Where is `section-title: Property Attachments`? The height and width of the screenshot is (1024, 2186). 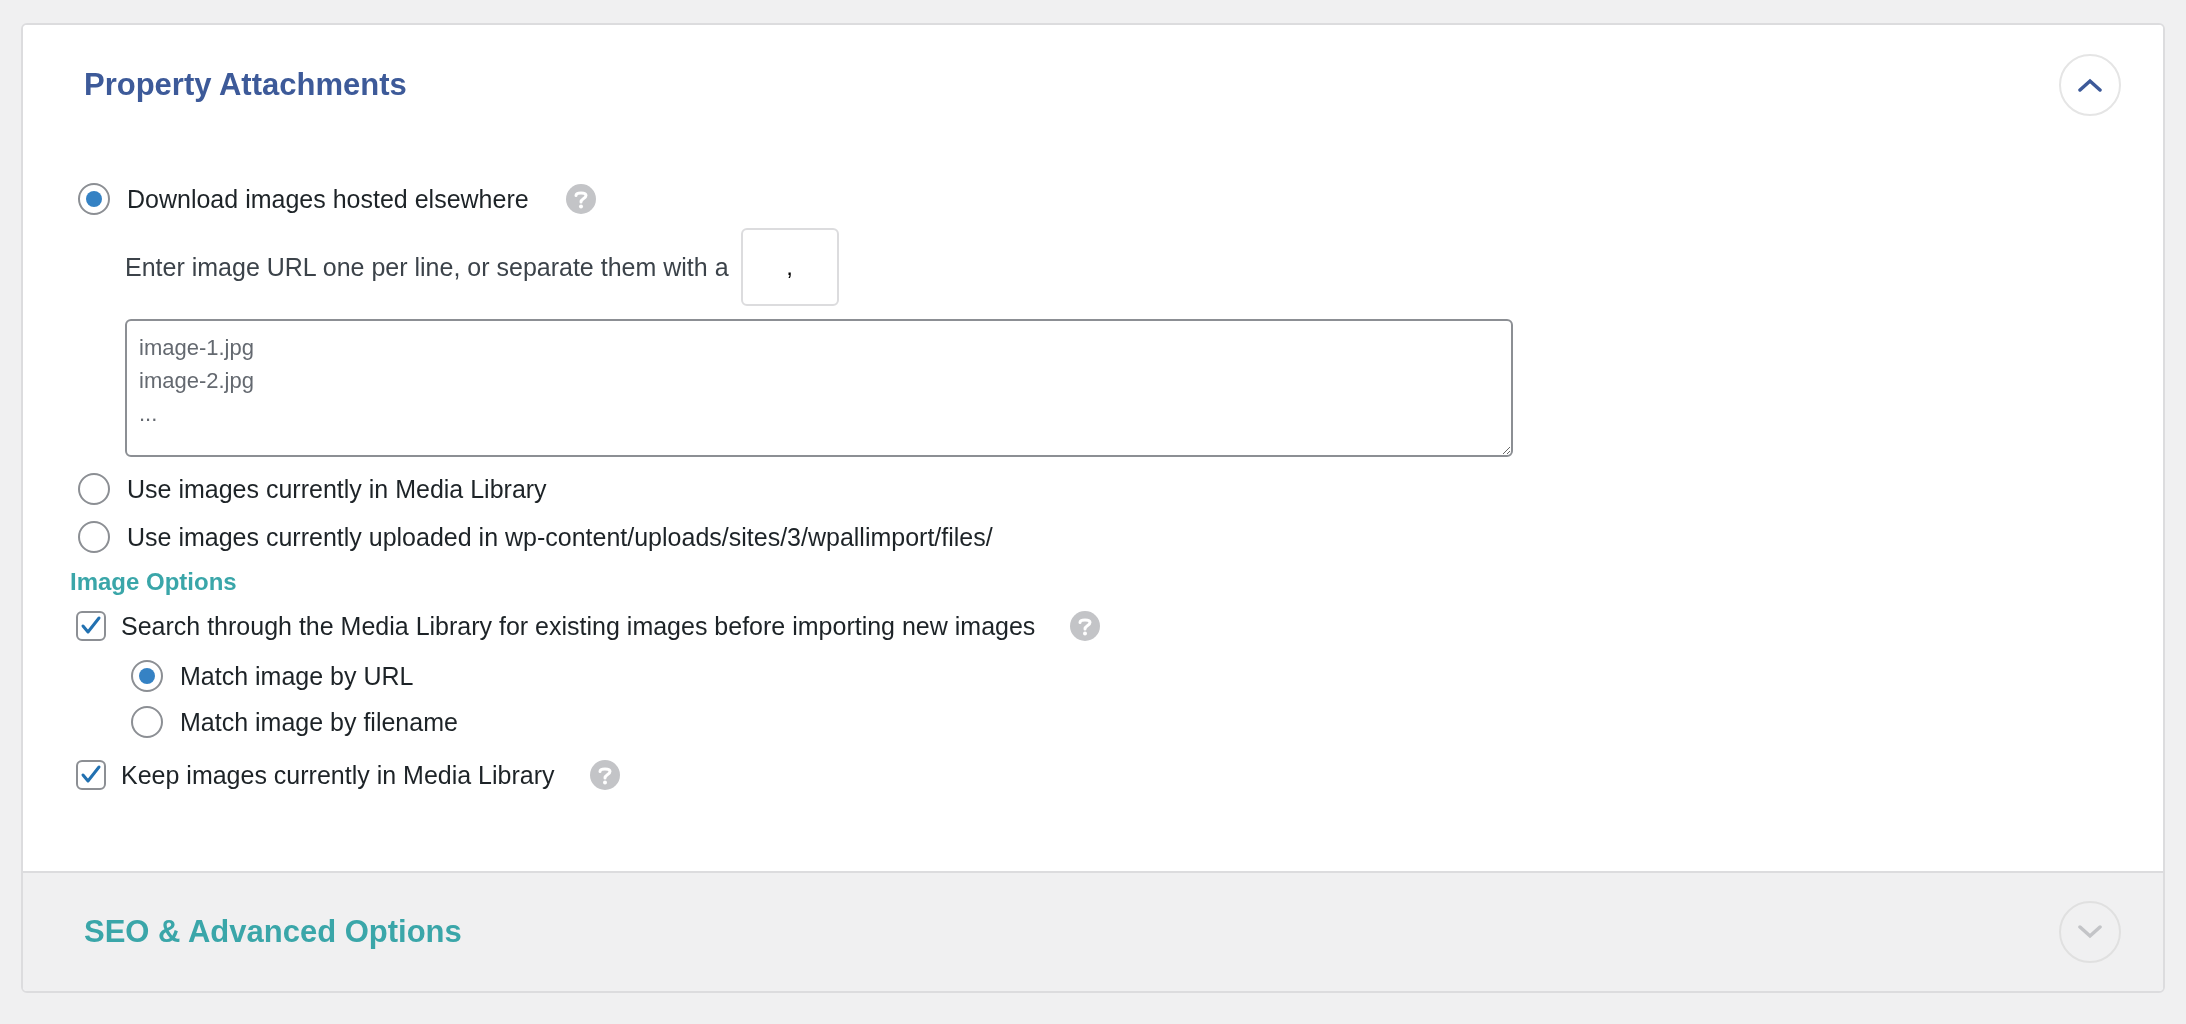 section-title: Property Attachments is located at coordinates (245, 85).